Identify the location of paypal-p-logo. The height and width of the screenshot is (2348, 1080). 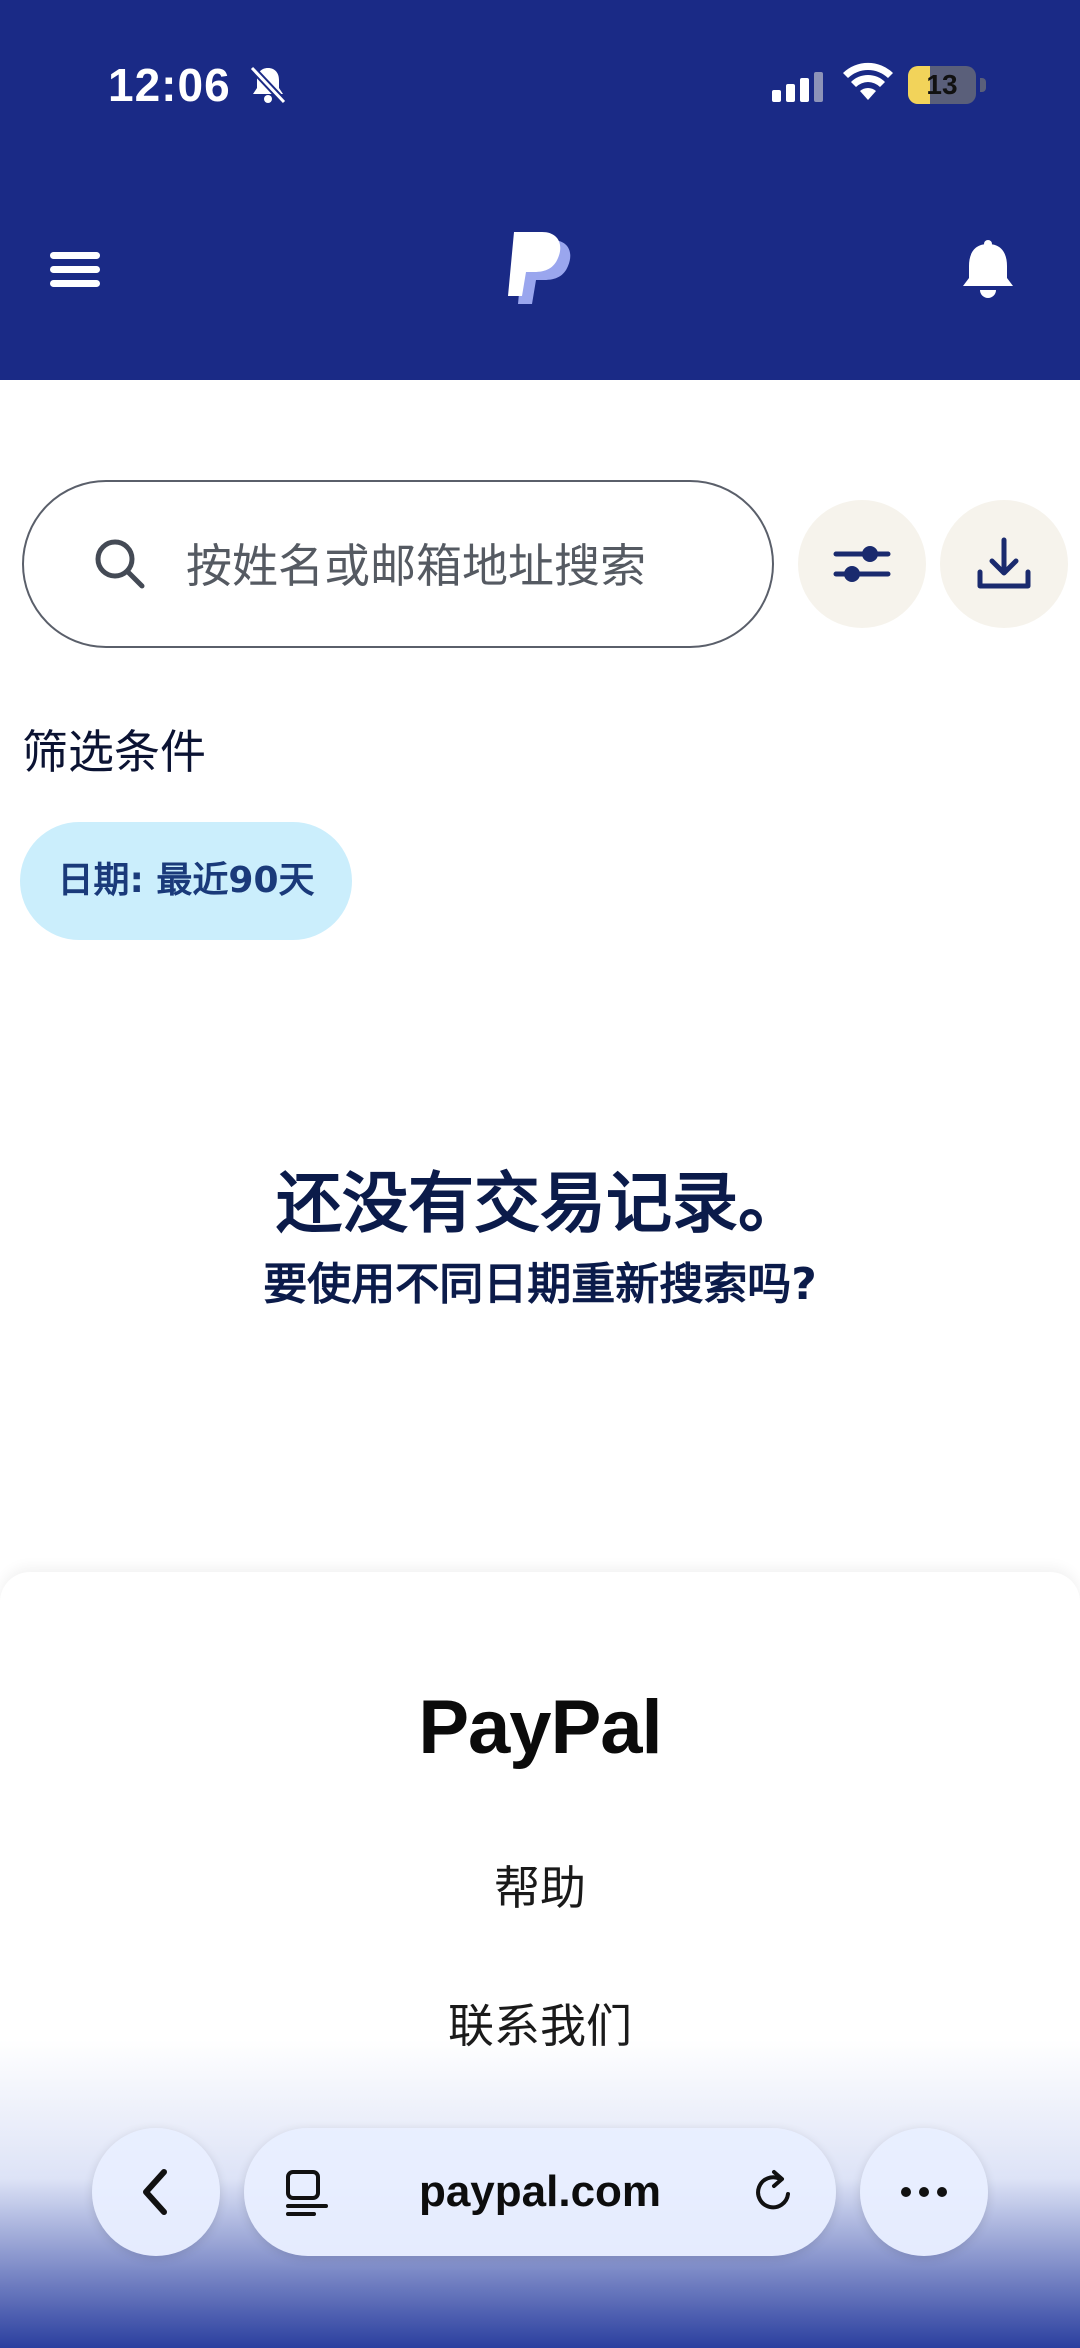
(543, 271).